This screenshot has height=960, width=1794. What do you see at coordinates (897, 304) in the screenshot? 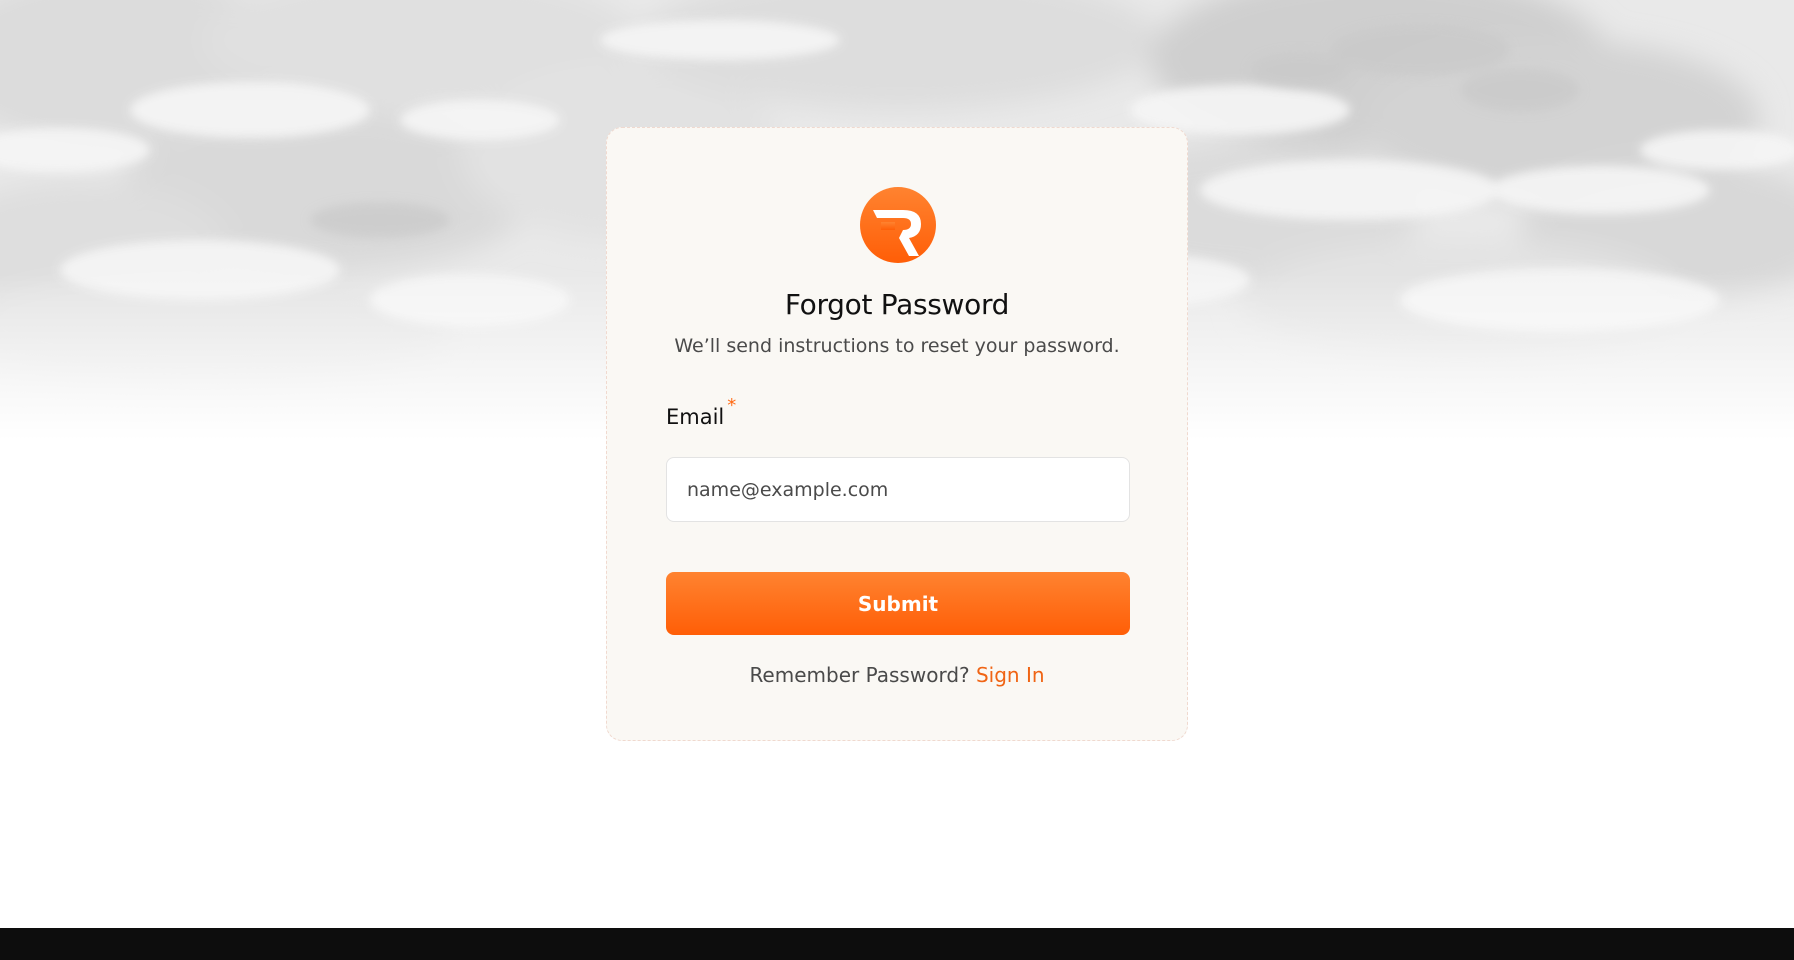
I see `page-title: Forgot Password` at bounding box center [897, 304].